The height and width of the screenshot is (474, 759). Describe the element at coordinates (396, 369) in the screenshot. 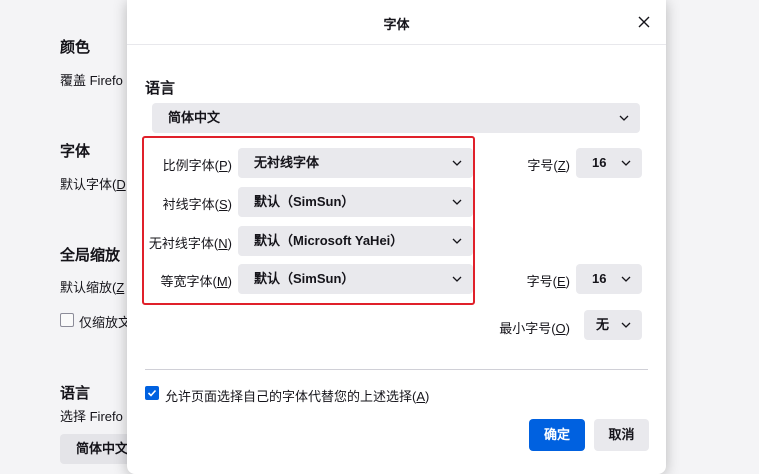

I see `options-divider` at that location.